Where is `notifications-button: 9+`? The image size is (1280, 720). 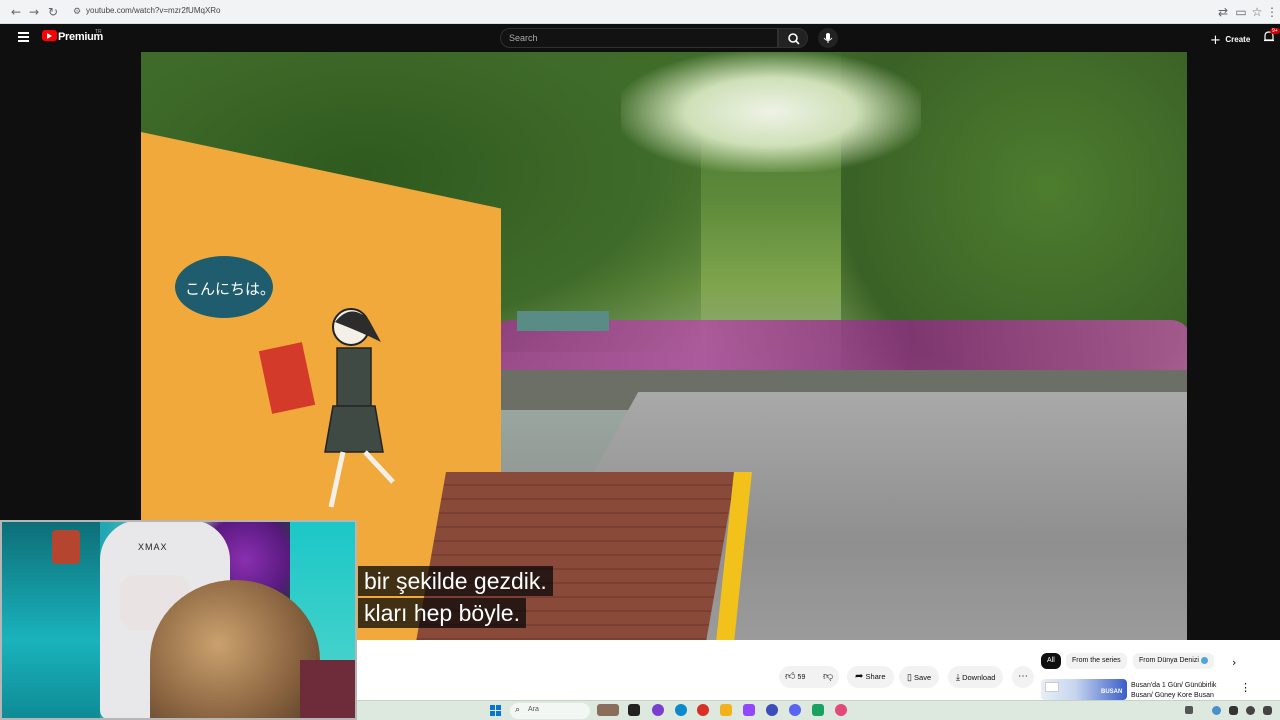 notifications-button: 9+ is located at coordinates (1271, 36).